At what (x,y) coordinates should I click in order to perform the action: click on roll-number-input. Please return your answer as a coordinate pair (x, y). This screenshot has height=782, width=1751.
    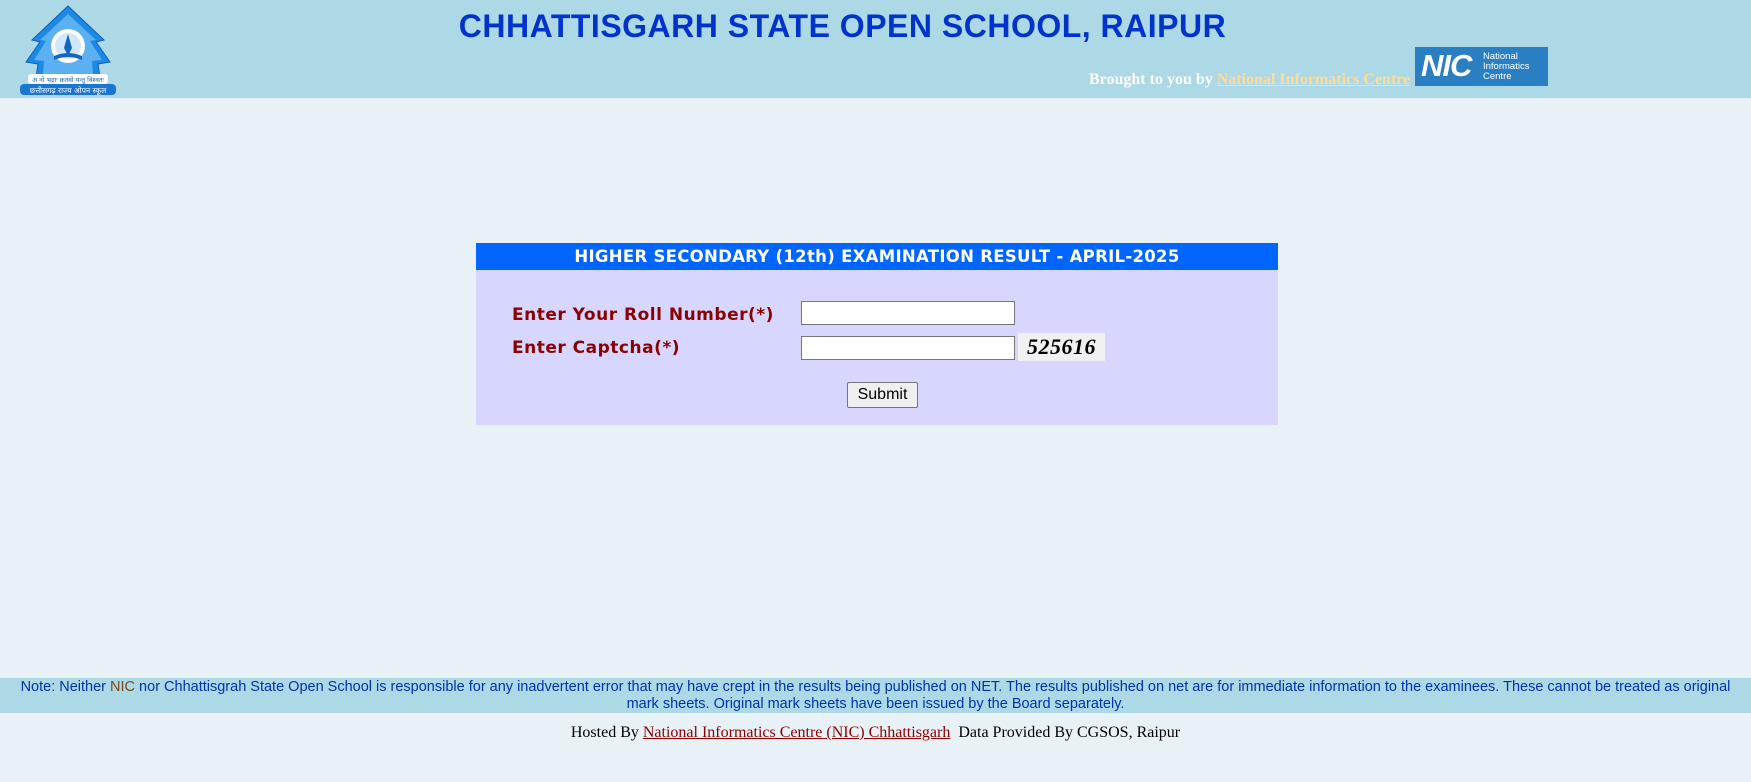
    Looking at the image, I should click on (908, 313).